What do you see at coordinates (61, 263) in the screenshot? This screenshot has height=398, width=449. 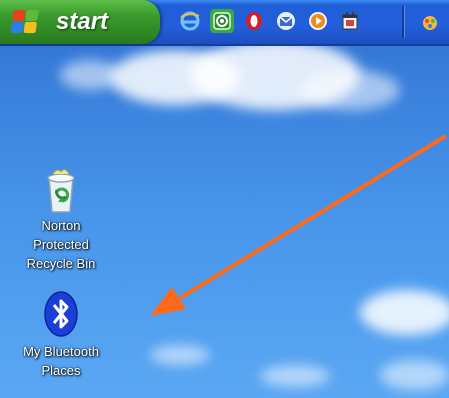 I see `label-line: Recycle Bin` at bounding box center [61, 263].